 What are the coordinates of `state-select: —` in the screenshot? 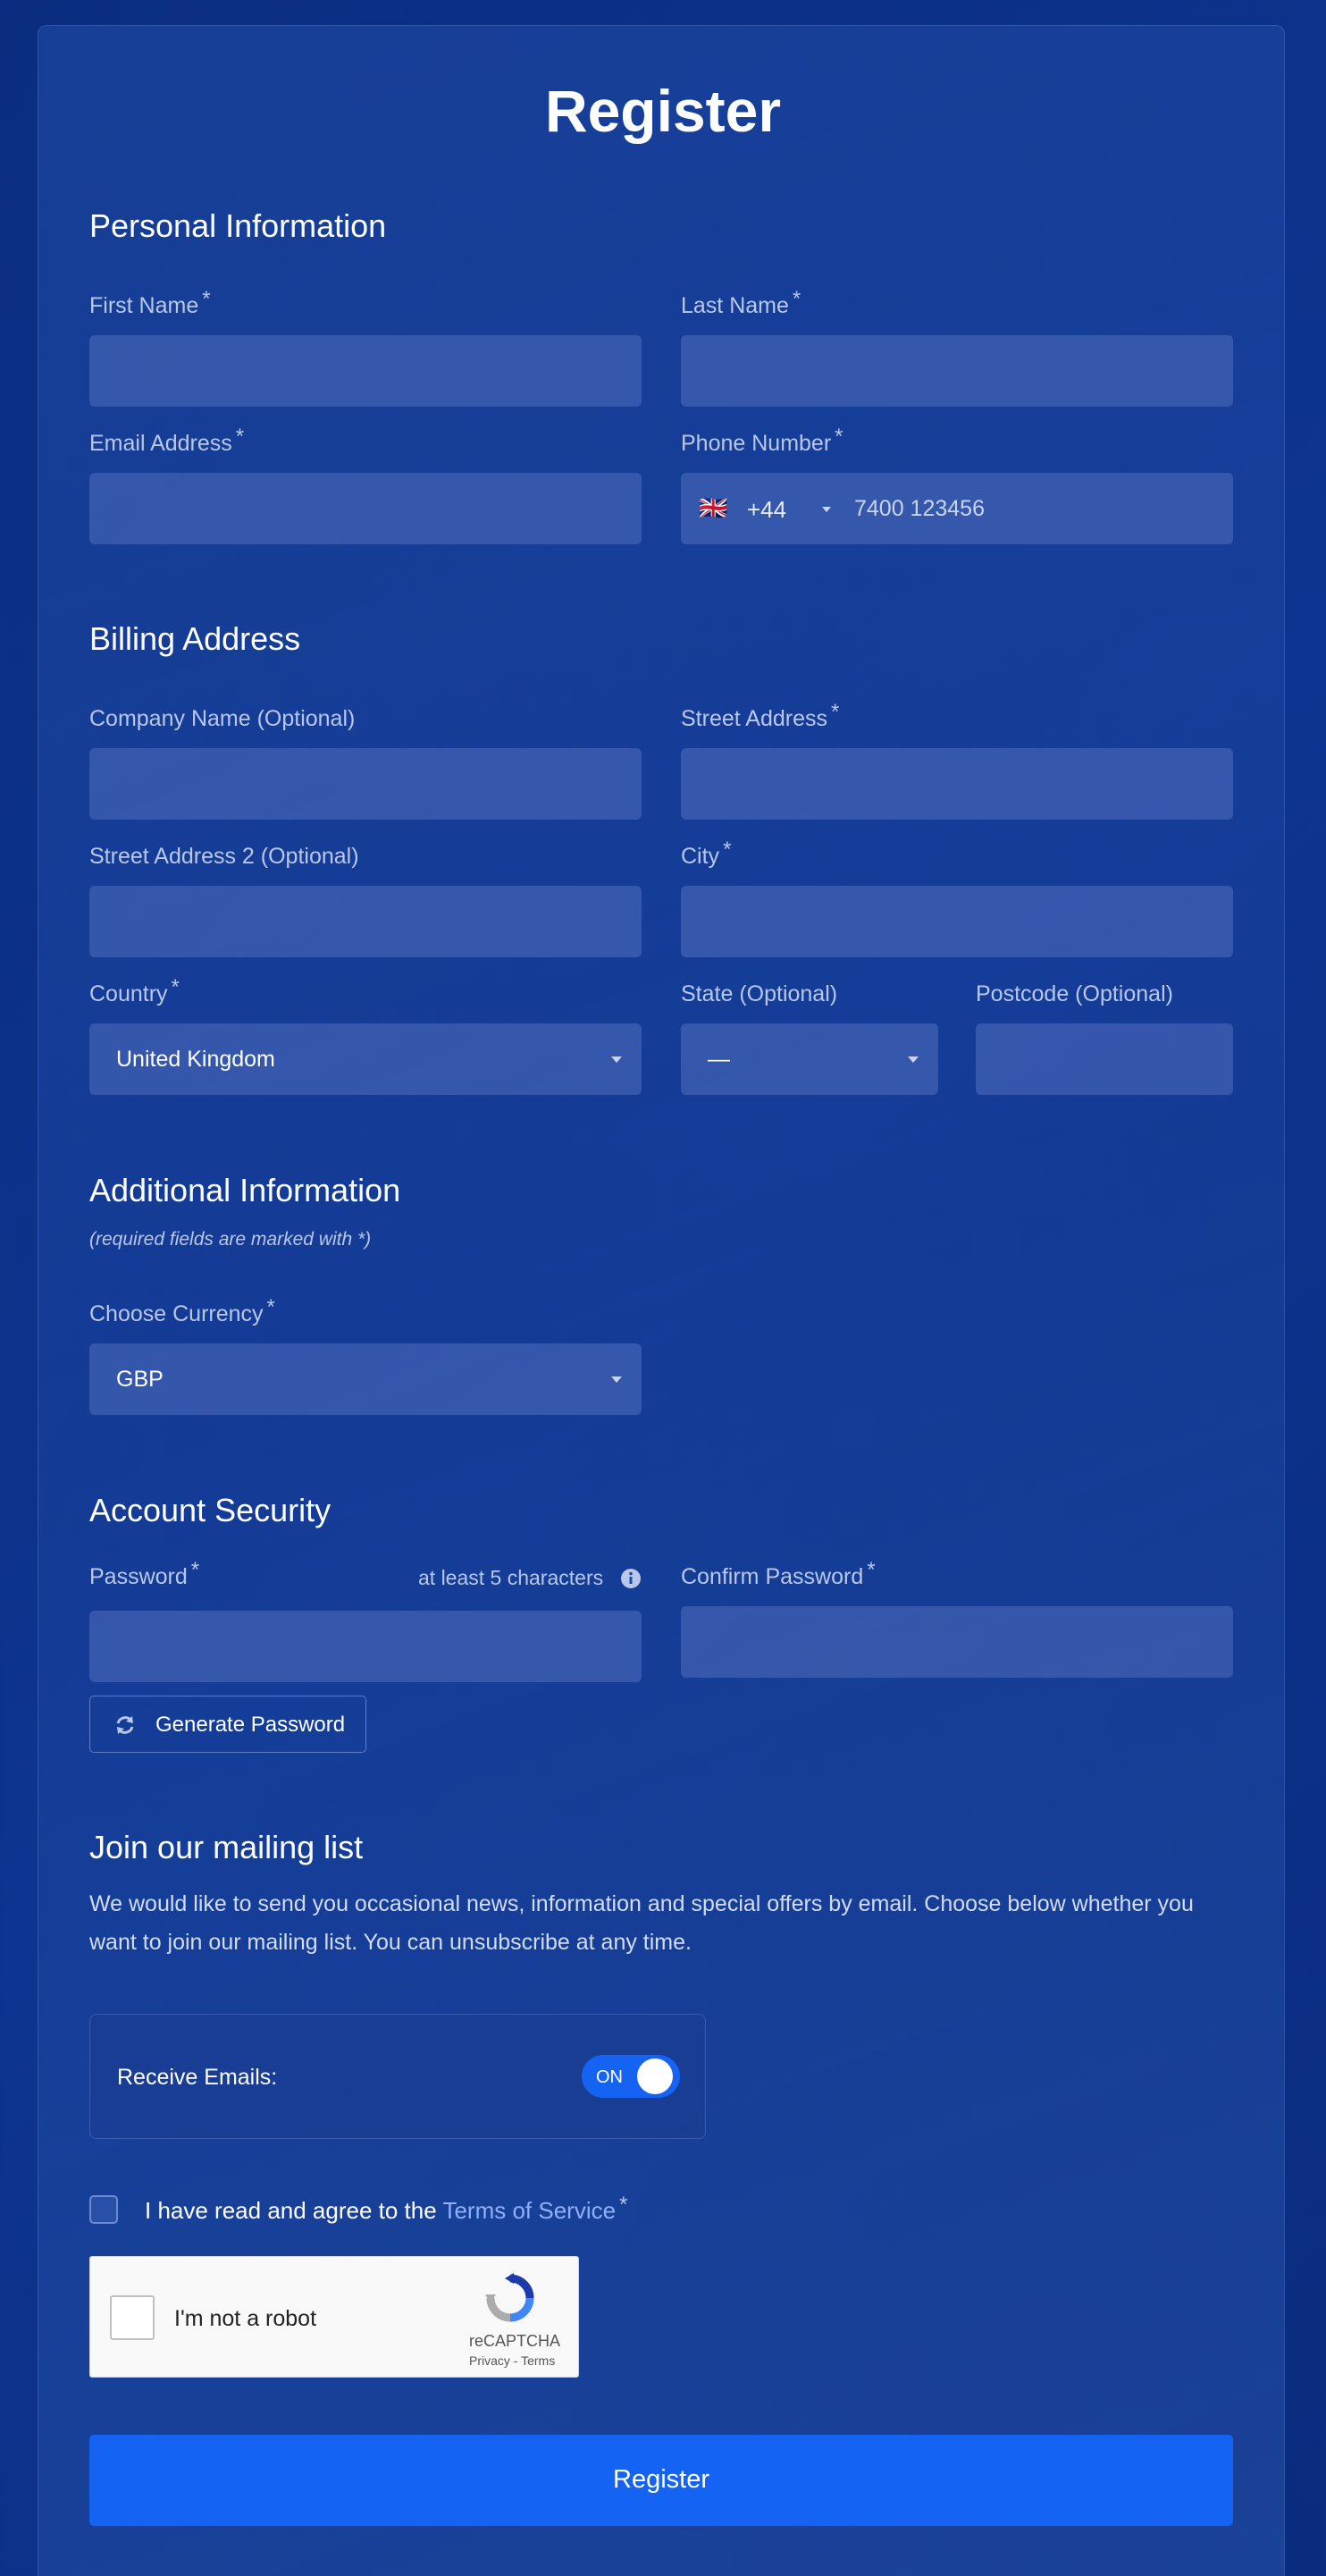 It's located at (809, 1059).